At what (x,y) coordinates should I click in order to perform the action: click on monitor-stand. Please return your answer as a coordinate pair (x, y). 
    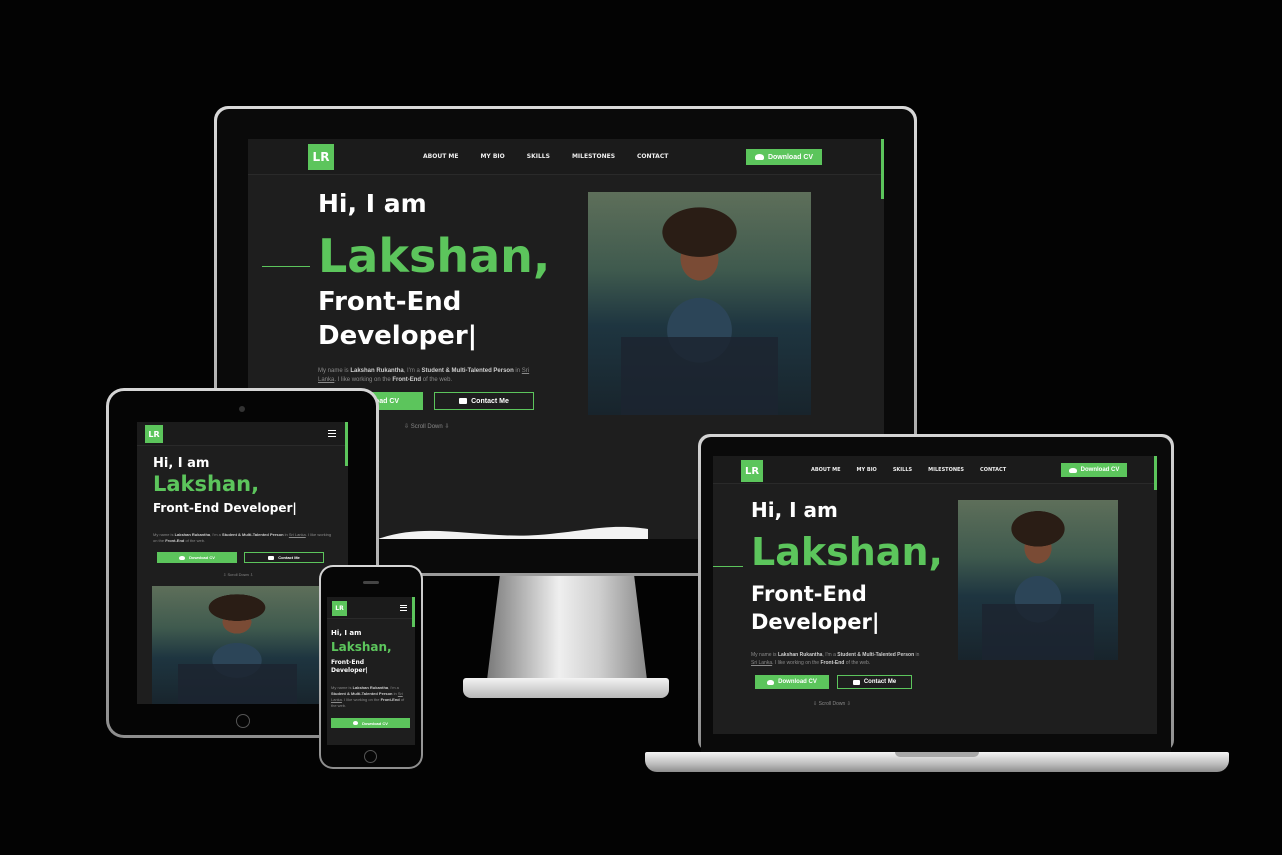
    Looking at the image, I should click on (567, 628).